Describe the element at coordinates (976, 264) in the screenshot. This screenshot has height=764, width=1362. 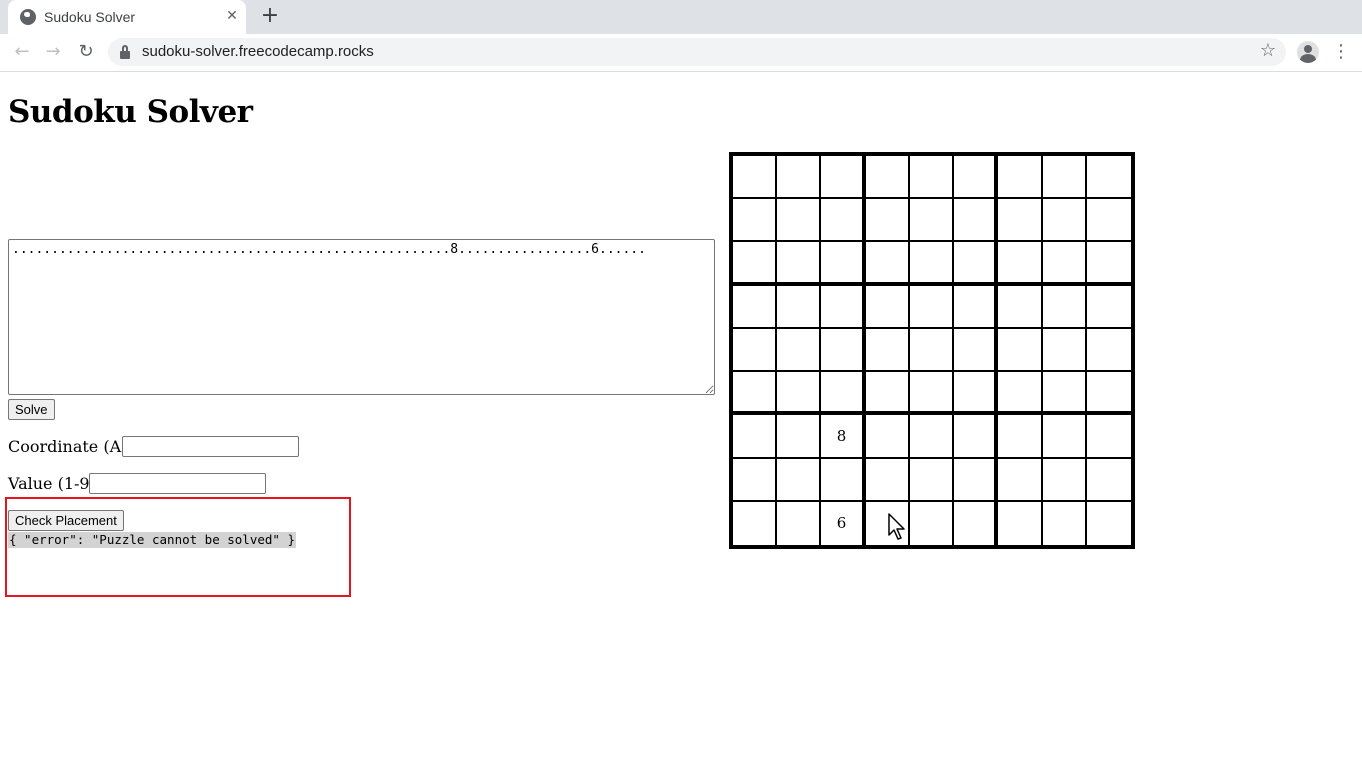
I see `sudoku-cell-c6` at that location.